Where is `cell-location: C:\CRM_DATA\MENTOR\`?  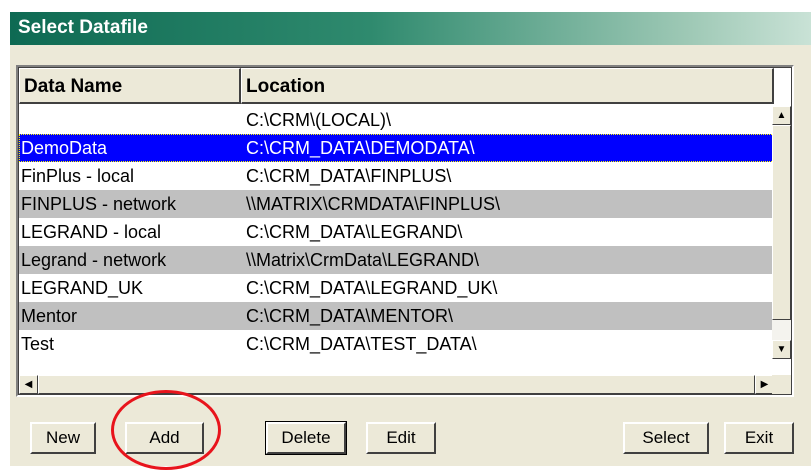 cell-location: C:\CRM_DATA\MENTOR\ is located at coordinates (350, 316).